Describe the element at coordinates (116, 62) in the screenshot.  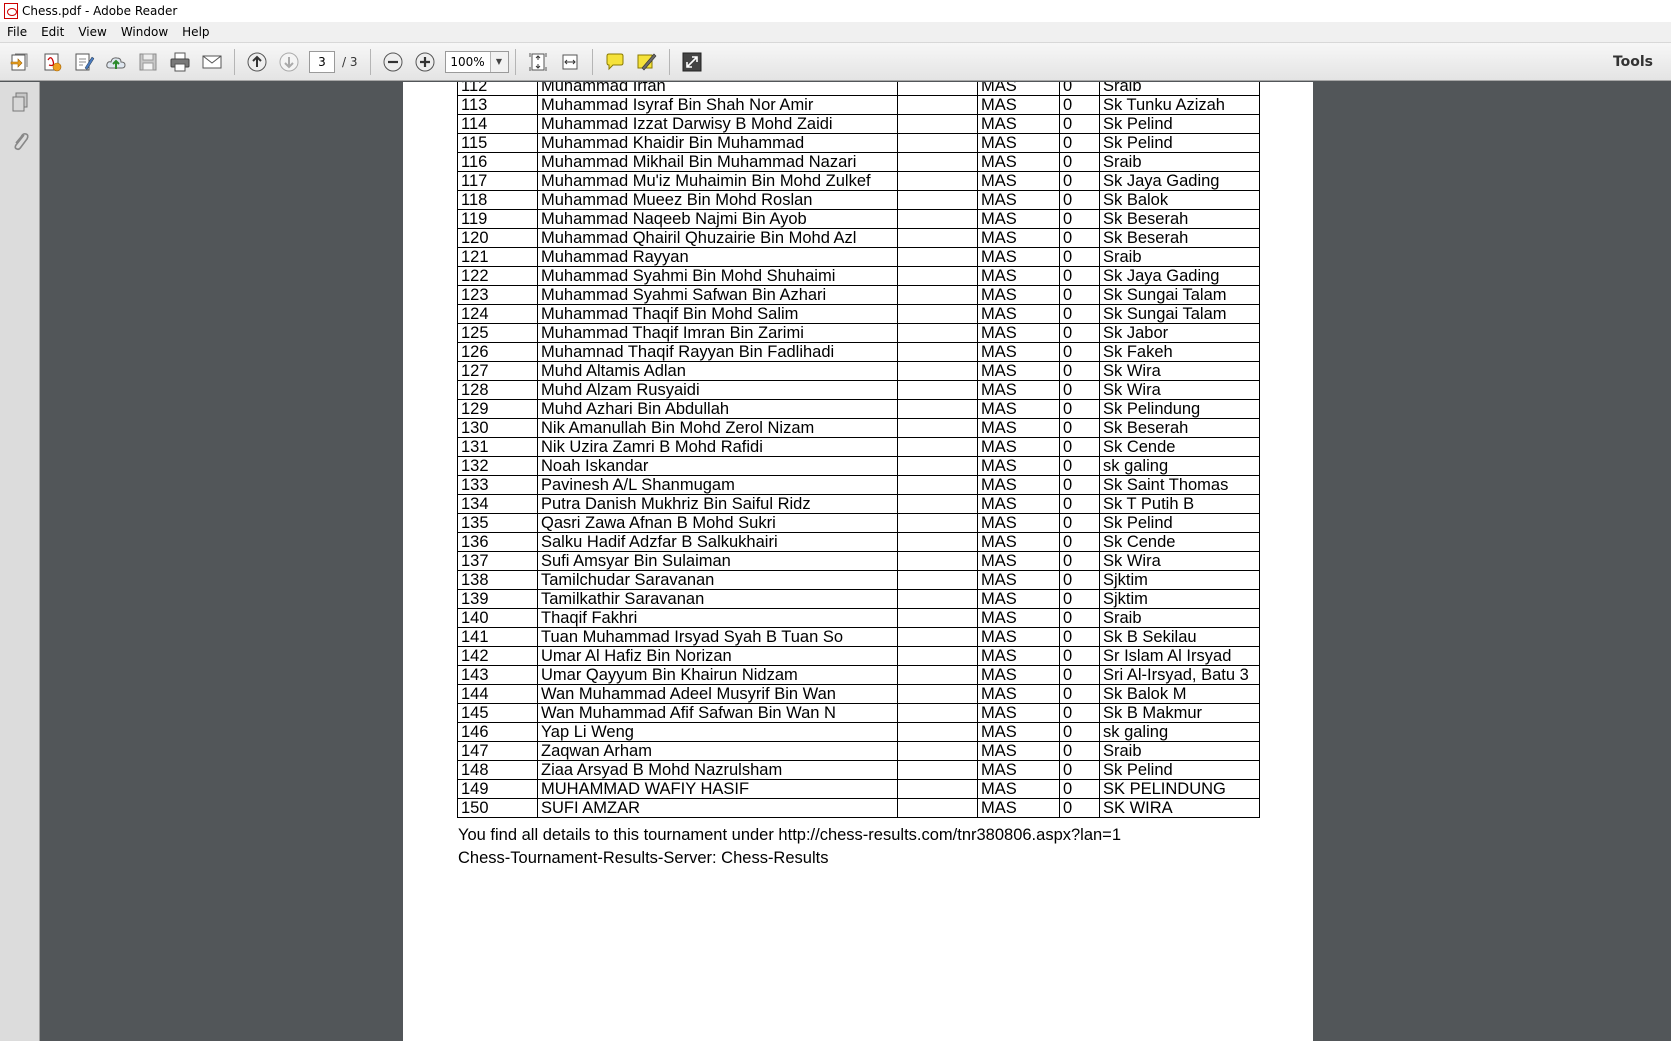
I see `upload-cloud-button` at that location.